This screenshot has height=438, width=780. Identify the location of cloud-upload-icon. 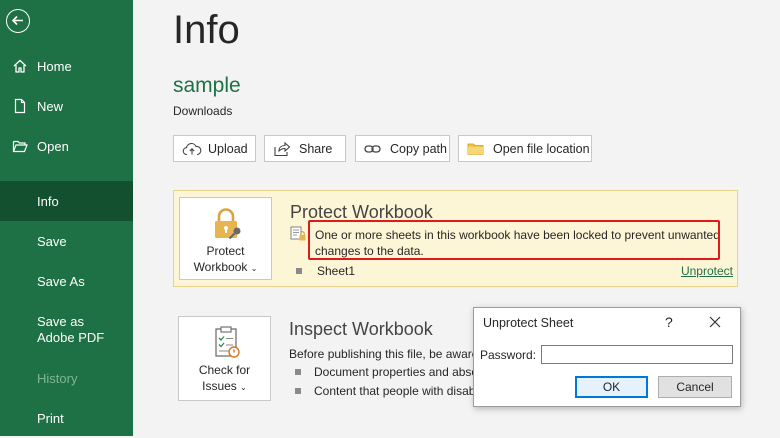
(192, 148).